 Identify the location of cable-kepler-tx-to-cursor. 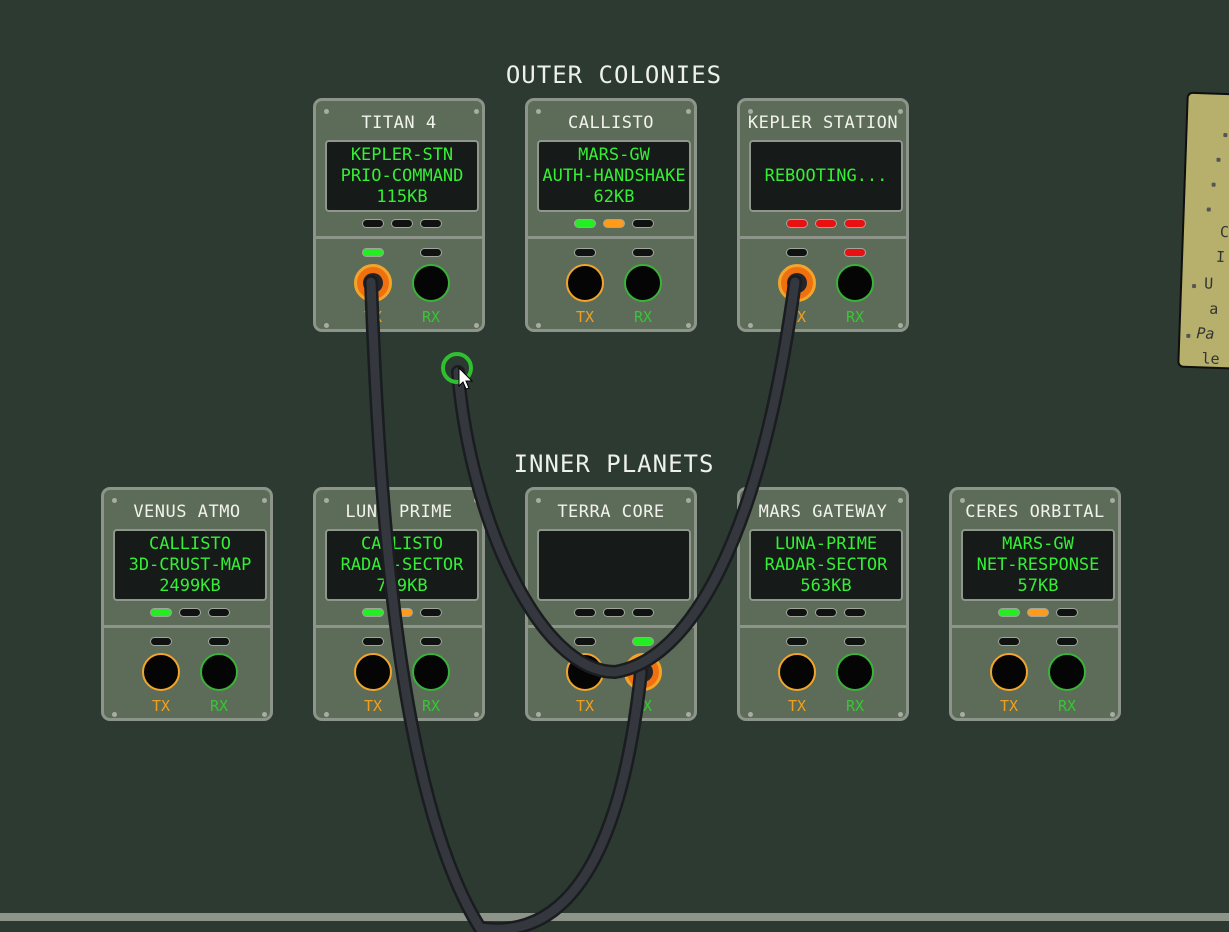
(626, 477).